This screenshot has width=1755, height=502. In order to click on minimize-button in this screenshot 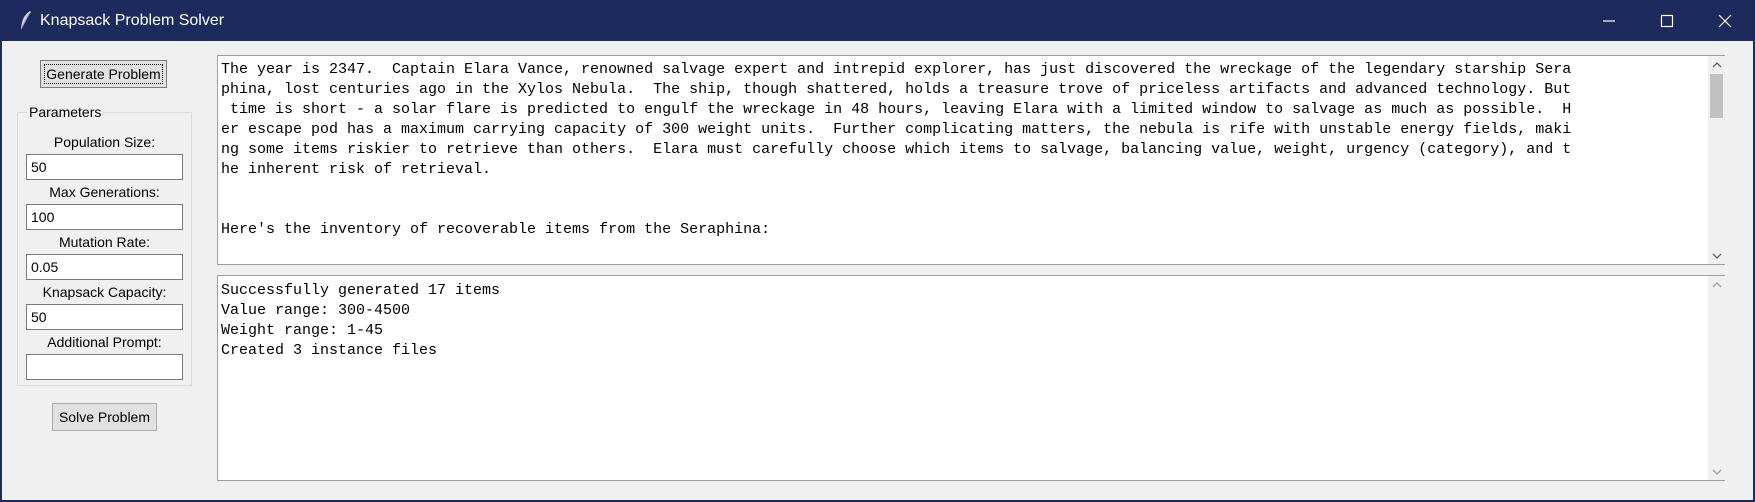, I will do `click(1609, 20)`.